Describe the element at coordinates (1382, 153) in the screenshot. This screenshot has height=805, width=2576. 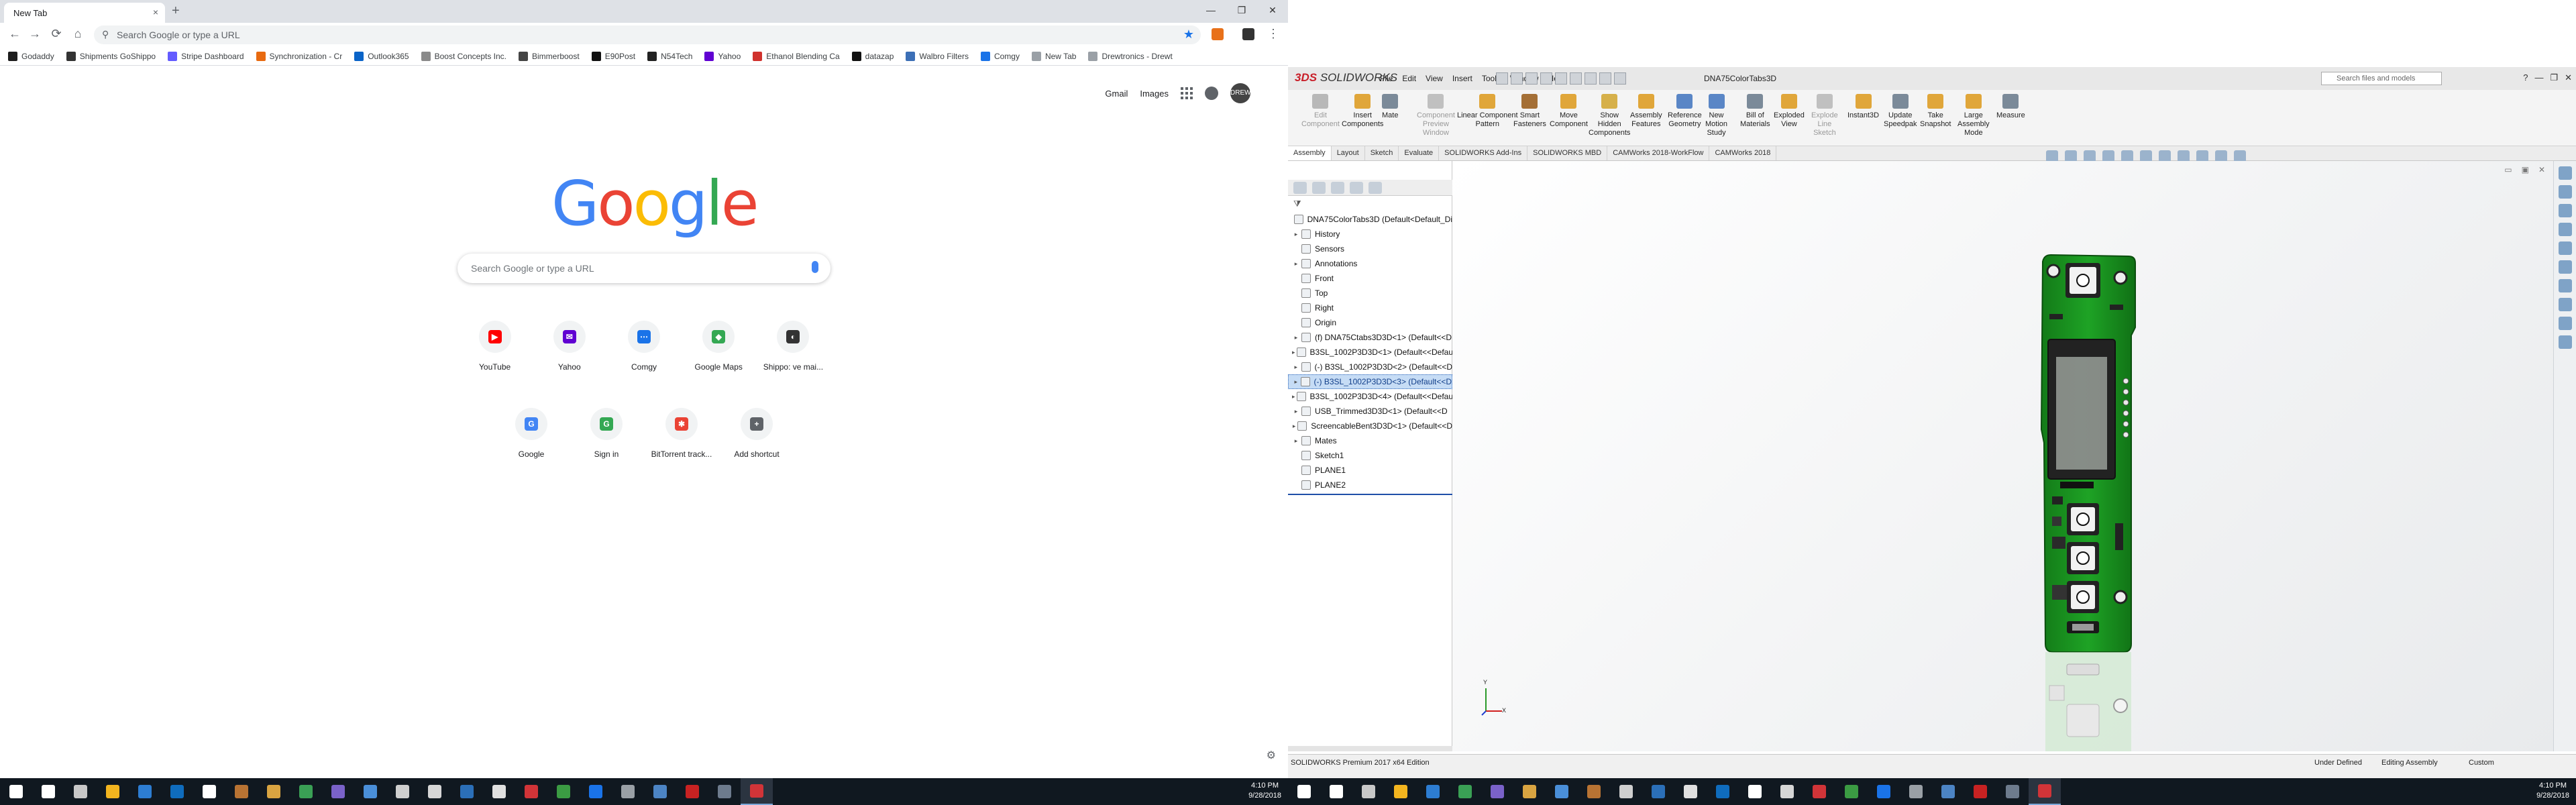
I see `tab-sketch: Sketch` at that location.